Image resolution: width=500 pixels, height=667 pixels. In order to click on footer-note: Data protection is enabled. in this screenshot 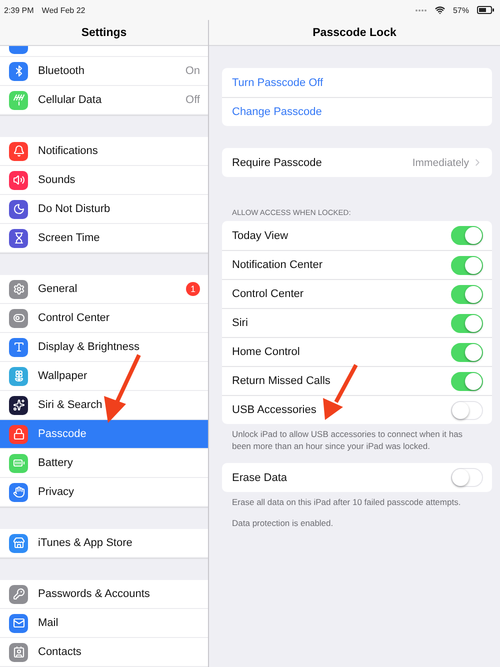, I will do `click(282, 523)`.